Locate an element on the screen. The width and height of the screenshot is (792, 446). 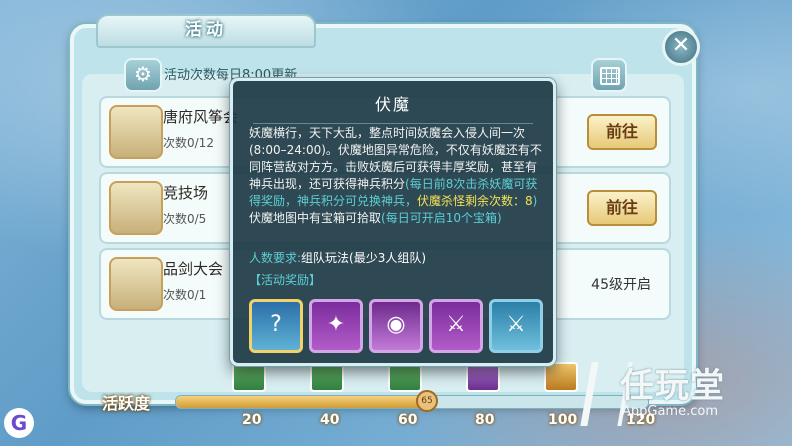
reward-list: ? ✦ ◉ ⚔ ⚔ is located at coordinates (399, 327).